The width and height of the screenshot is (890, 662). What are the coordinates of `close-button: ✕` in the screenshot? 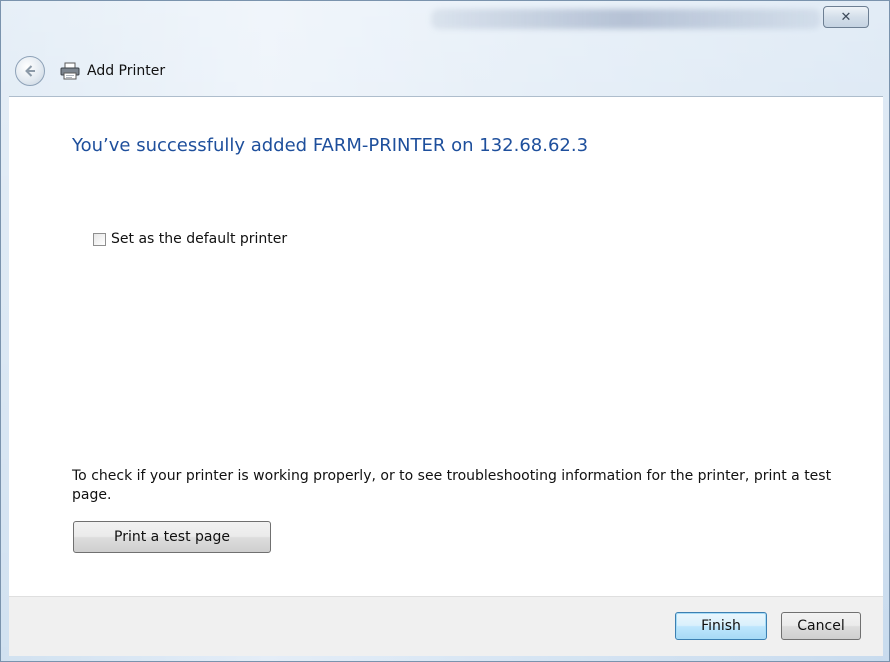 It's located at (846, 17).